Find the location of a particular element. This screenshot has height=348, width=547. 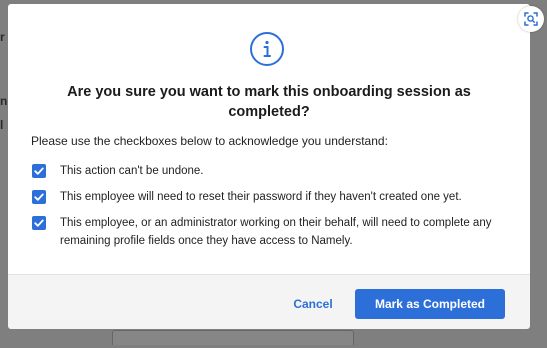

background-field is located at coordinates (233, 337).